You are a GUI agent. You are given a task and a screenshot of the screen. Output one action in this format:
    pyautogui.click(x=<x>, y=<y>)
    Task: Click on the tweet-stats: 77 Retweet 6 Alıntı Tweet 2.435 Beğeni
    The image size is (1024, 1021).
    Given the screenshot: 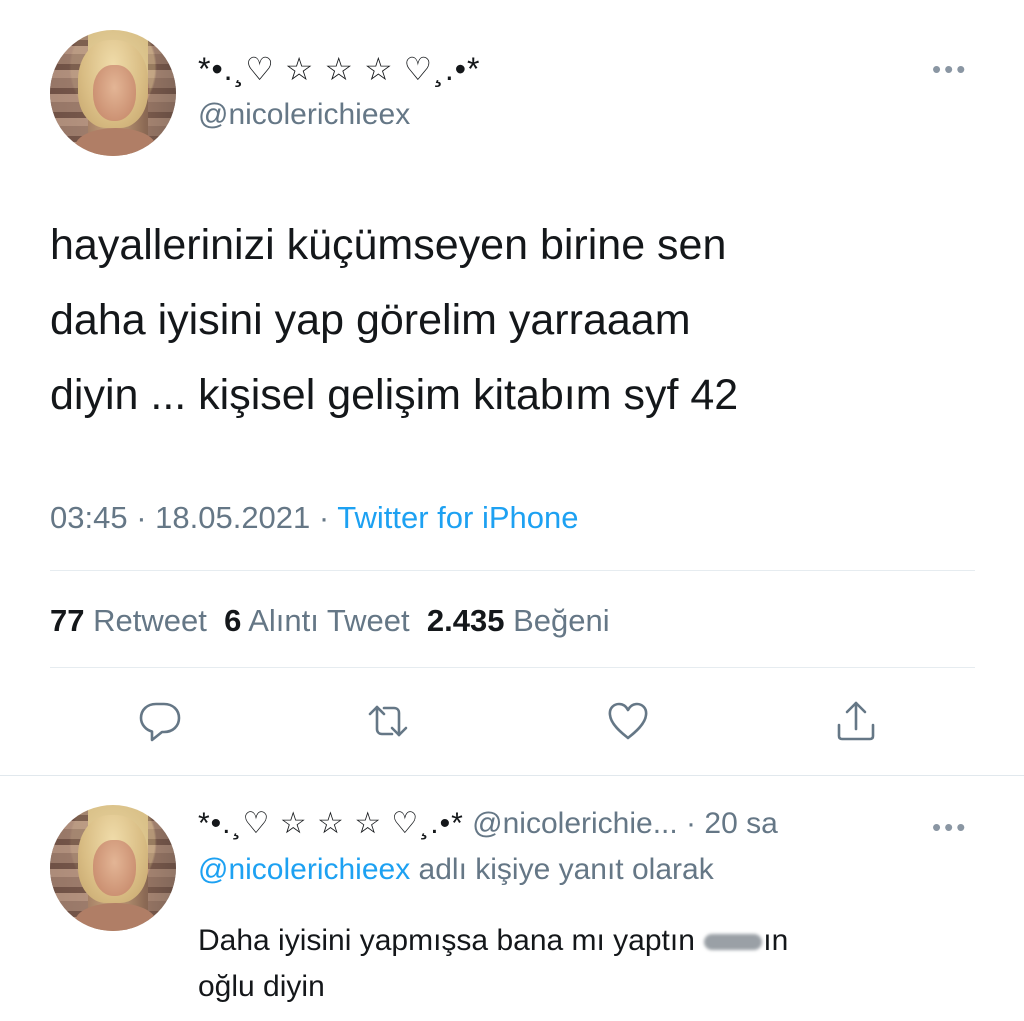 What is the action you would take?
    pyautogui.click(x=330, y=621)
    